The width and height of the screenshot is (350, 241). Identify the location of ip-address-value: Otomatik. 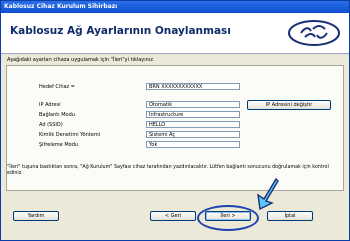
(193, 104).